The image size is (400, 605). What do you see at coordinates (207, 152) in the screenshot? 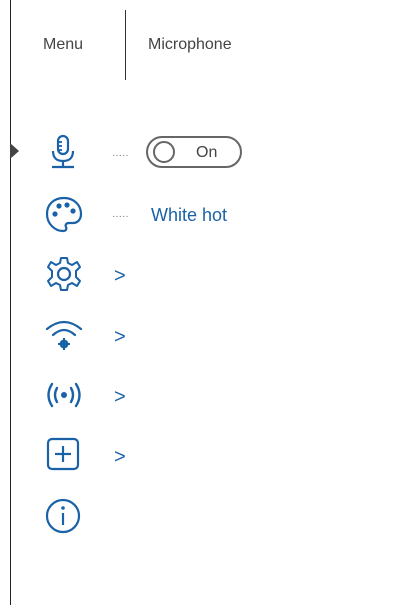
I see `toggle-label: On` at bounding box center [207, 152].